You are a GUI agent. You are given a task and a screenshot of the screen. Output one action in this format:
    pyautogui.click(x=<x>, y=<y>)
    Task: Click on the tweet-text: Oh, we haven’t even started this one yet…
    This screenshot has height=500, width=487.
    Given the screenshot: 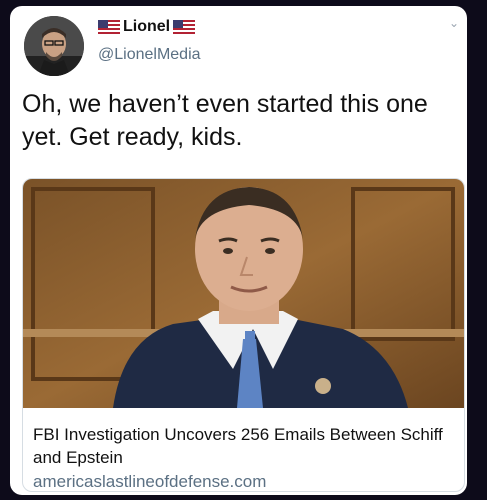 What is the action you would take?
    pyautogui.click(x=225, y=120)
    